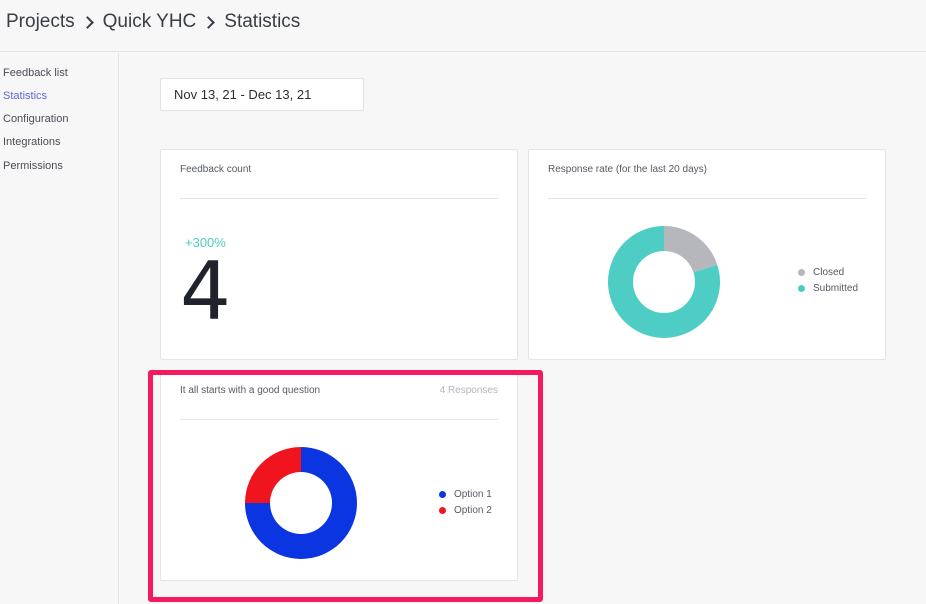 The width and height of the screenshot is (926, 604). What do you see at coordinates (627, 169) in the screenshot?
I see `card-title: Response rate (for the last 20 days)` at bounding box center [627, 169].